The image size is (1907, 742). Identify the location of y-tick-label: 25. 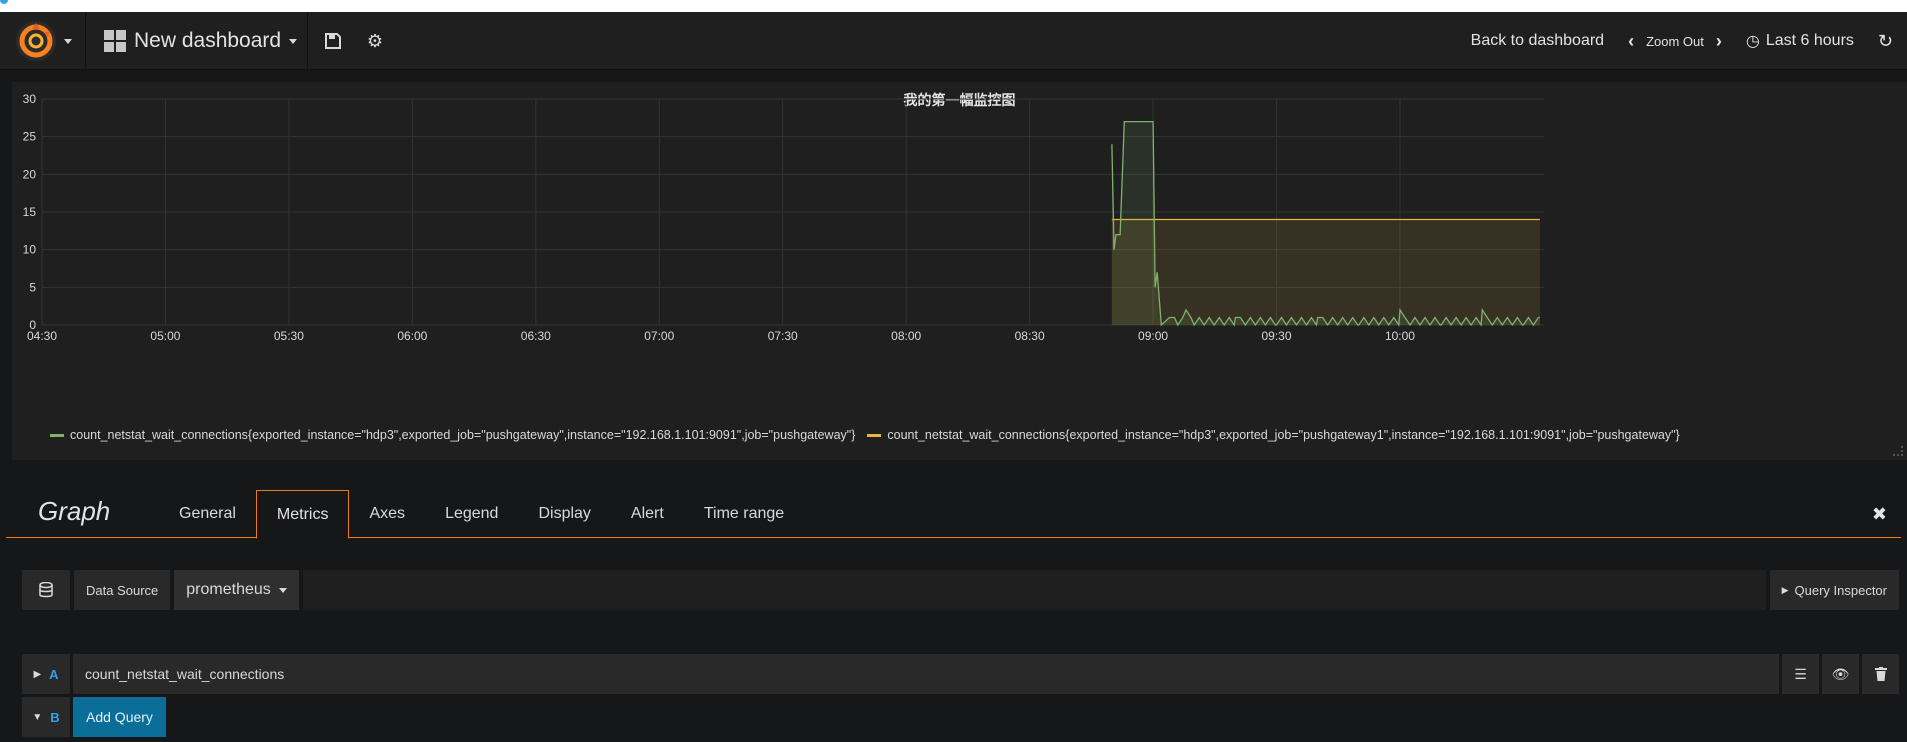
(30, 137).